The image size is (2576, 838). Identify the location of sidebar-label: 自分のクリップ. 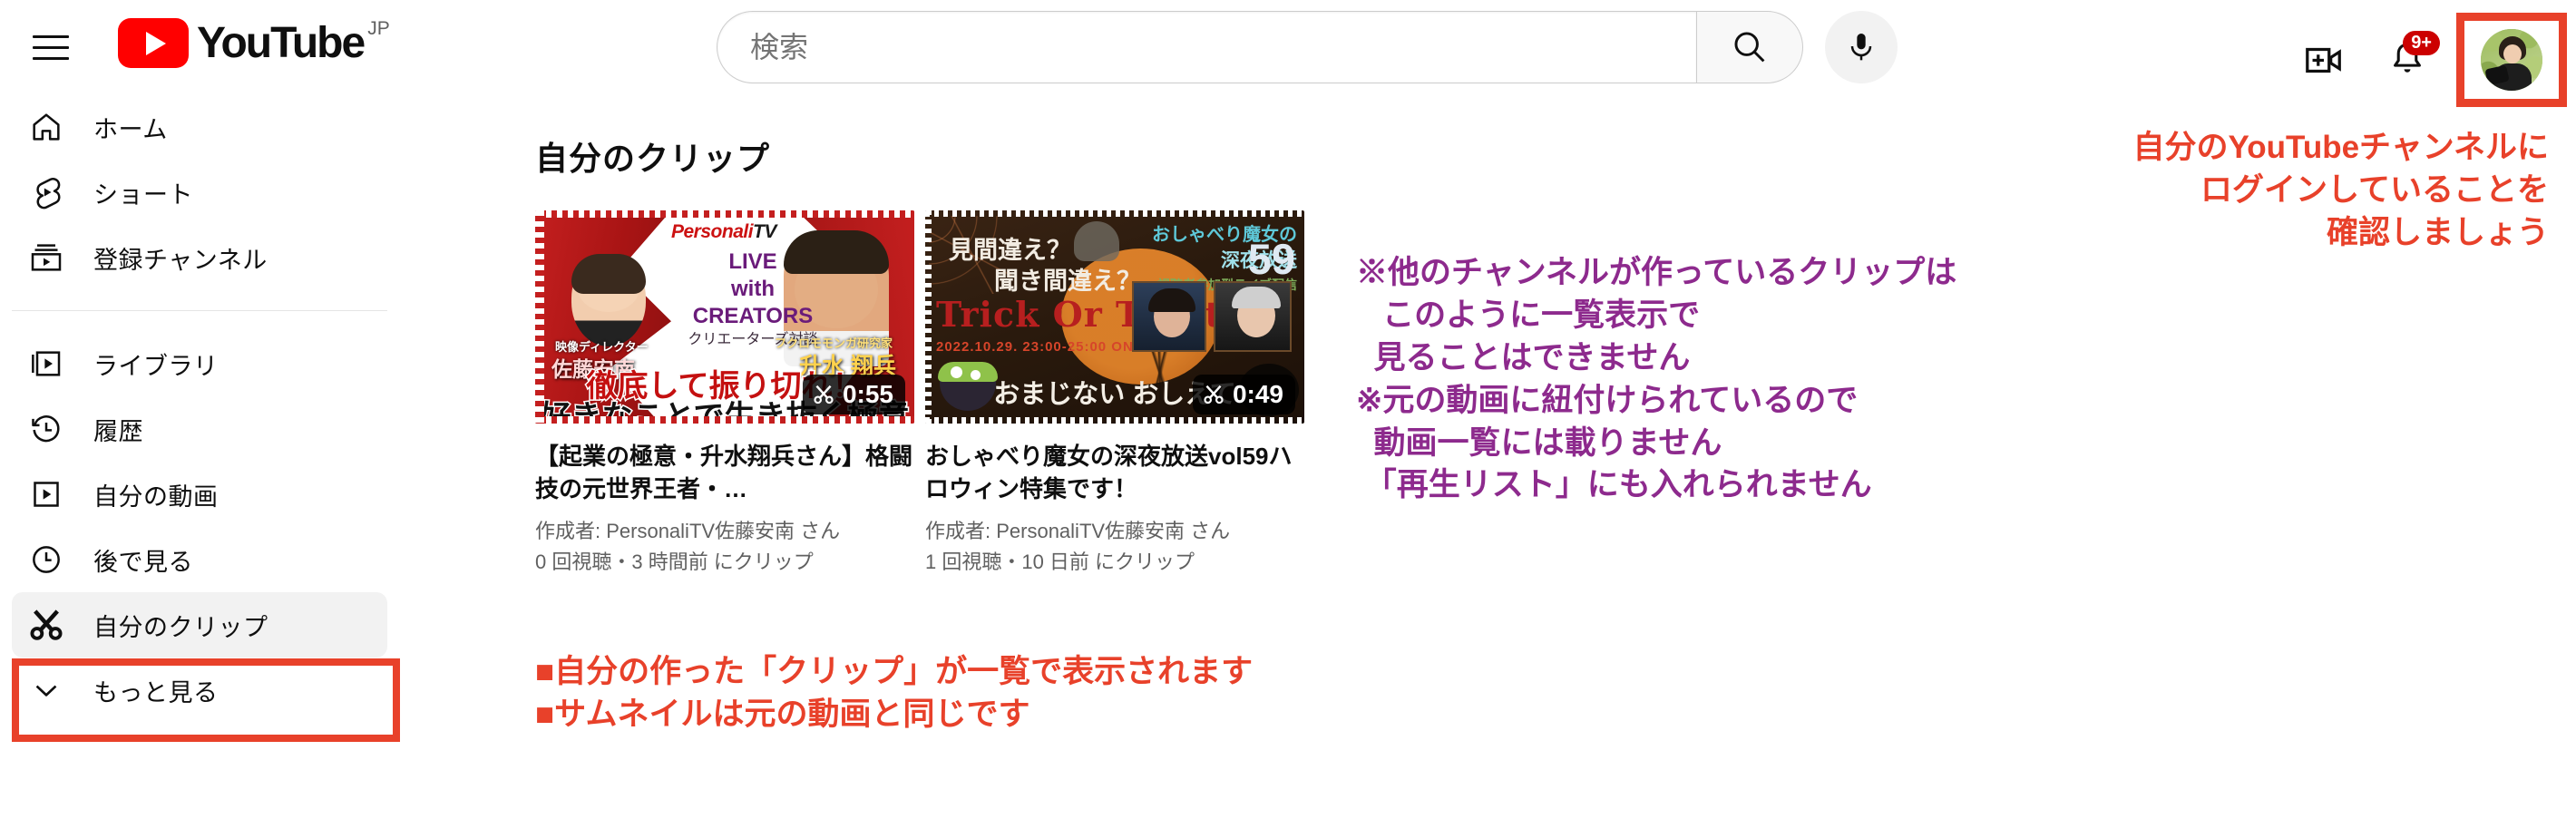
(180, 627).